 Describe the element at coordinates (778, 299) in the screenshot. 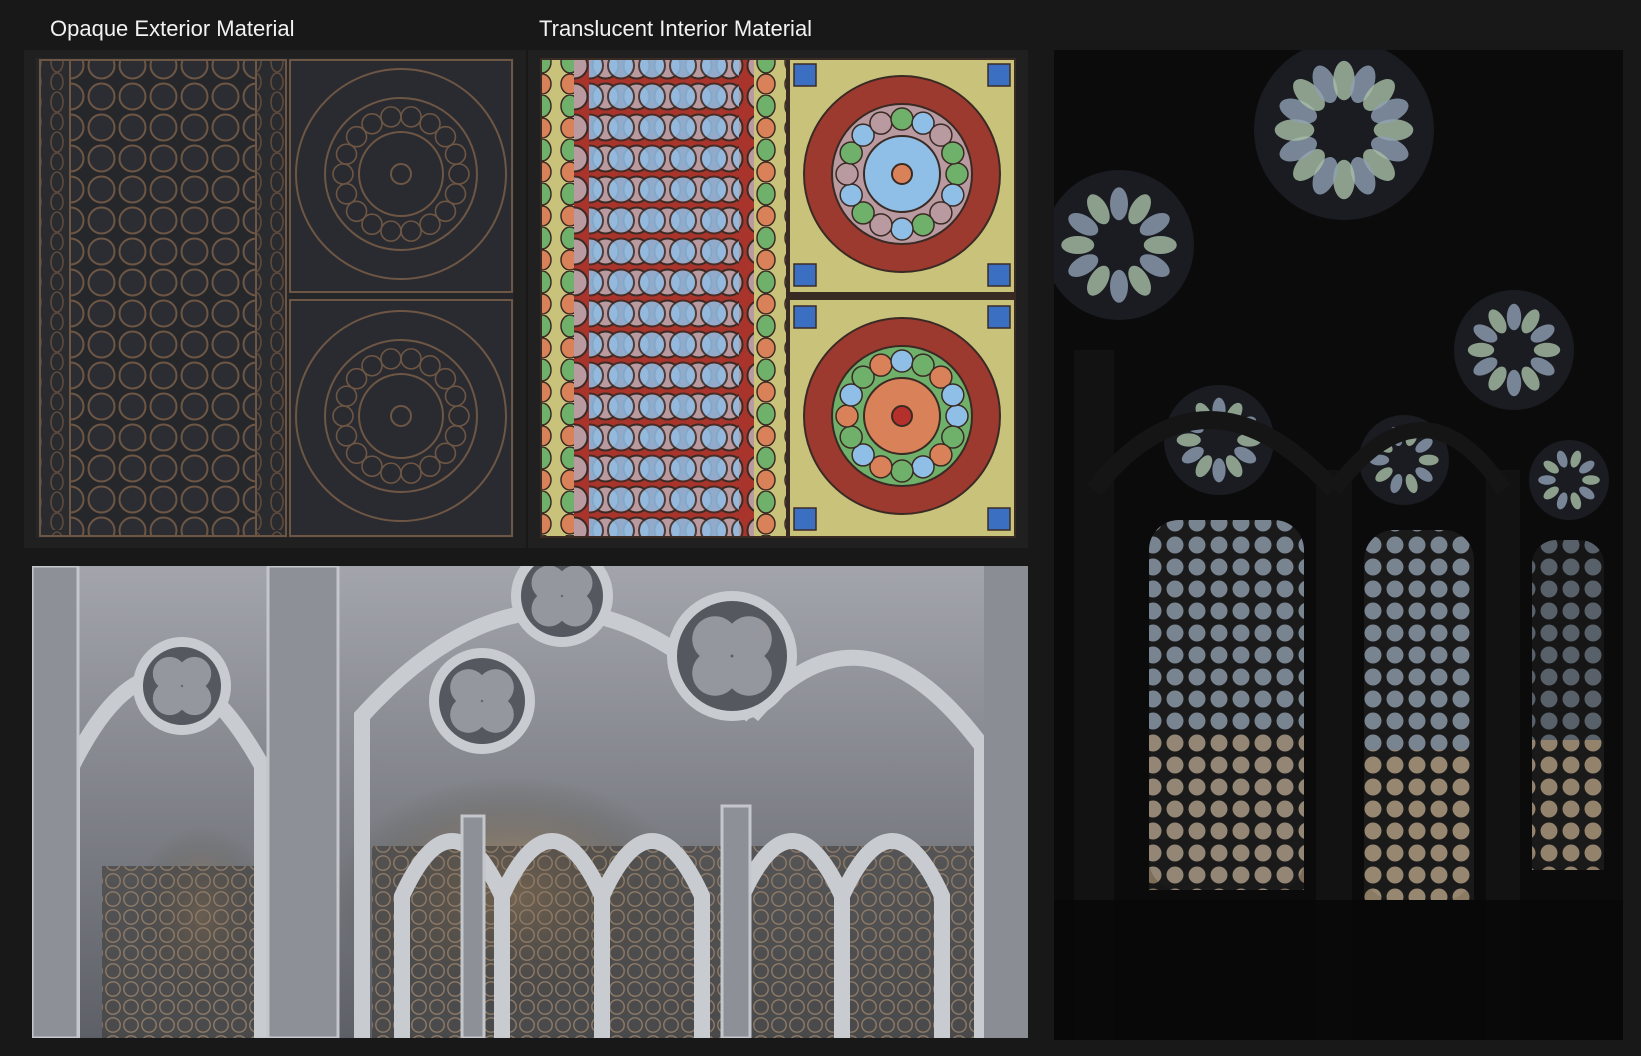

I see `translucent-material-swatch` at that location.